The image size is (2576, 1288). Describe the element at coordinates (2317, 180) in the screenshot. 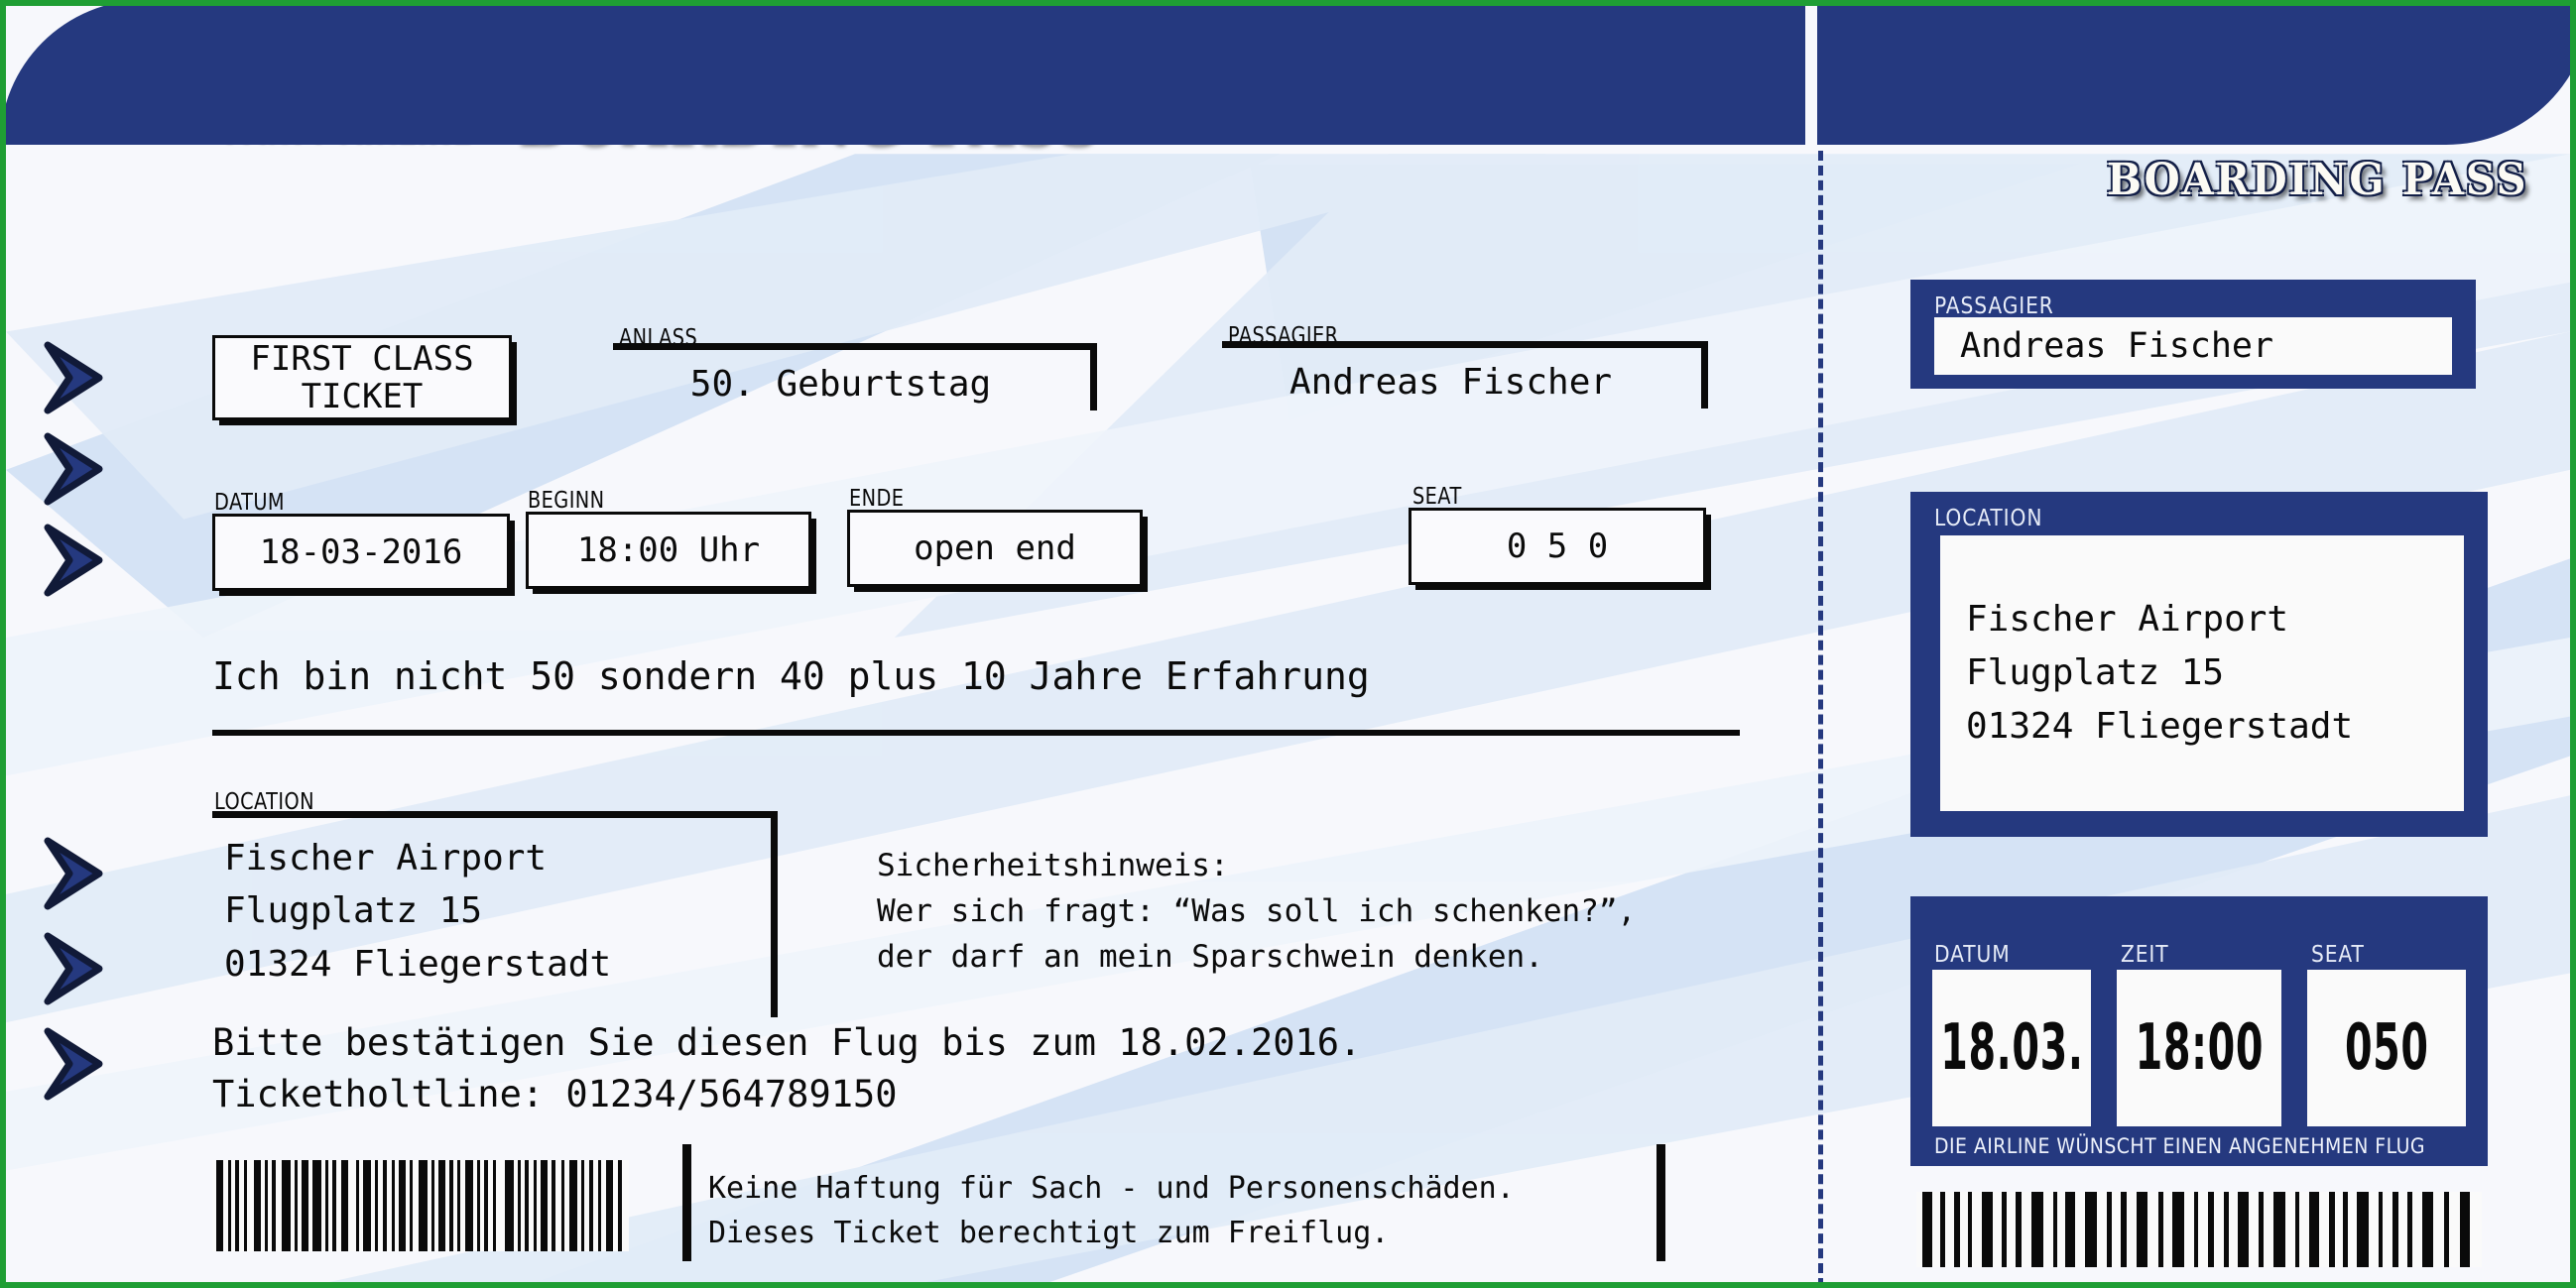

I see `stub-page-title: BOARDING PASS` at that location.